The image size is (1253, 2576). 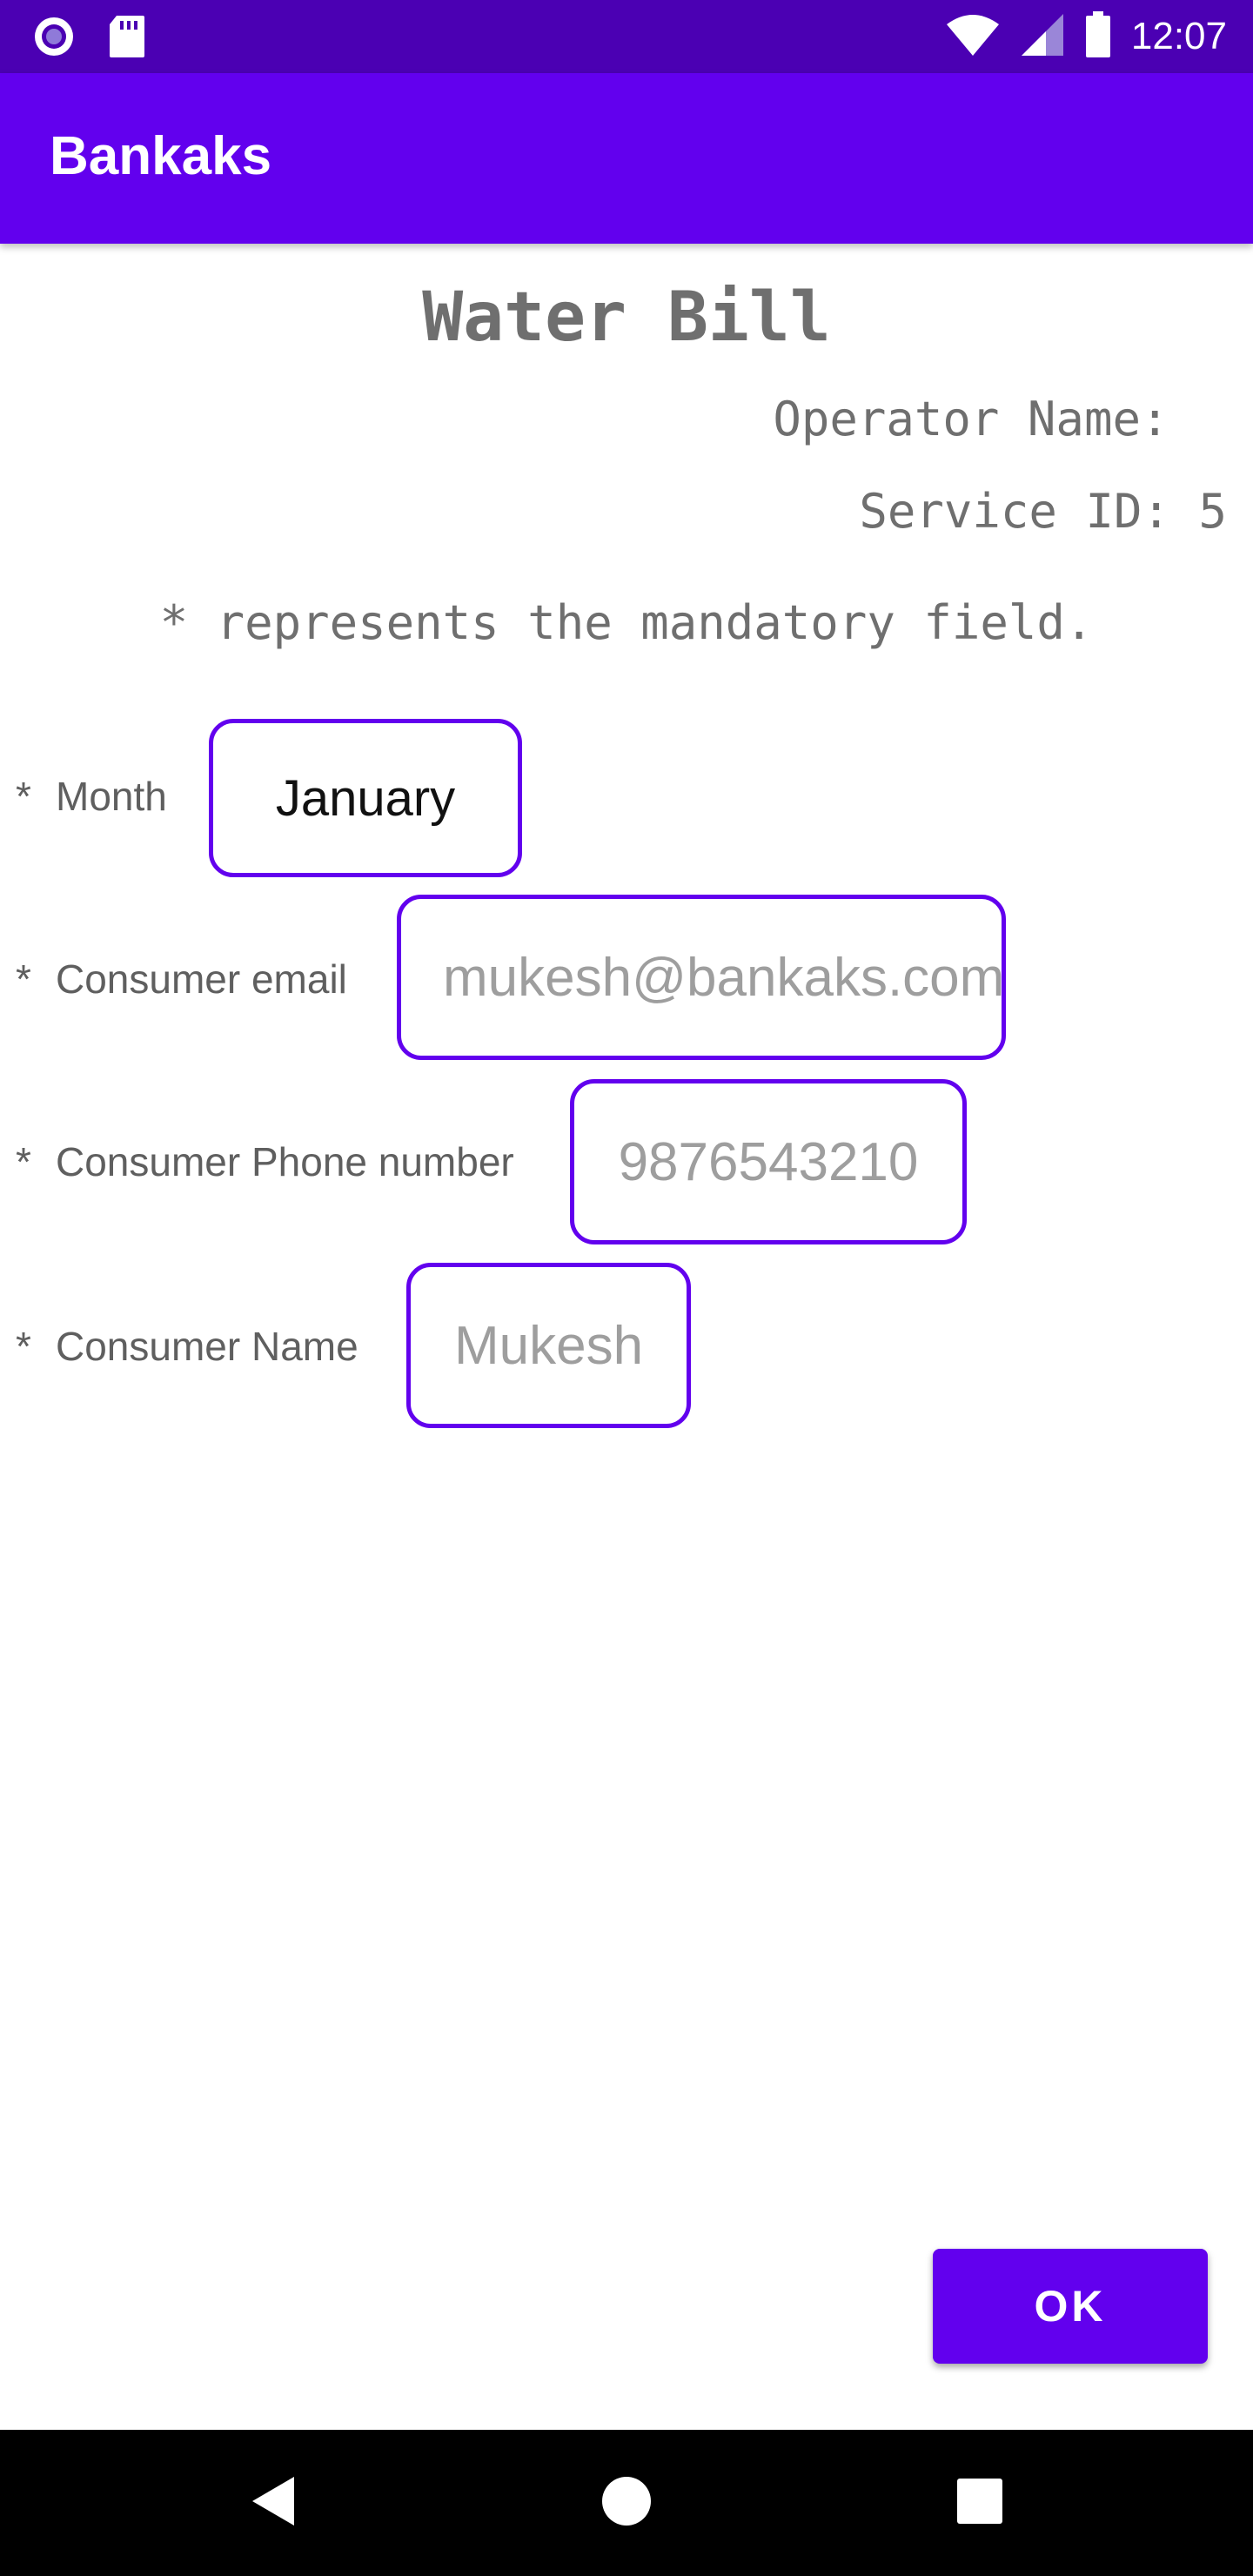 What do you see at coordinates (724, 977) in the screenshot?
I see `consumer-email-placeholder: mukesh@bankaks.com` at bounding box center [724, 977].